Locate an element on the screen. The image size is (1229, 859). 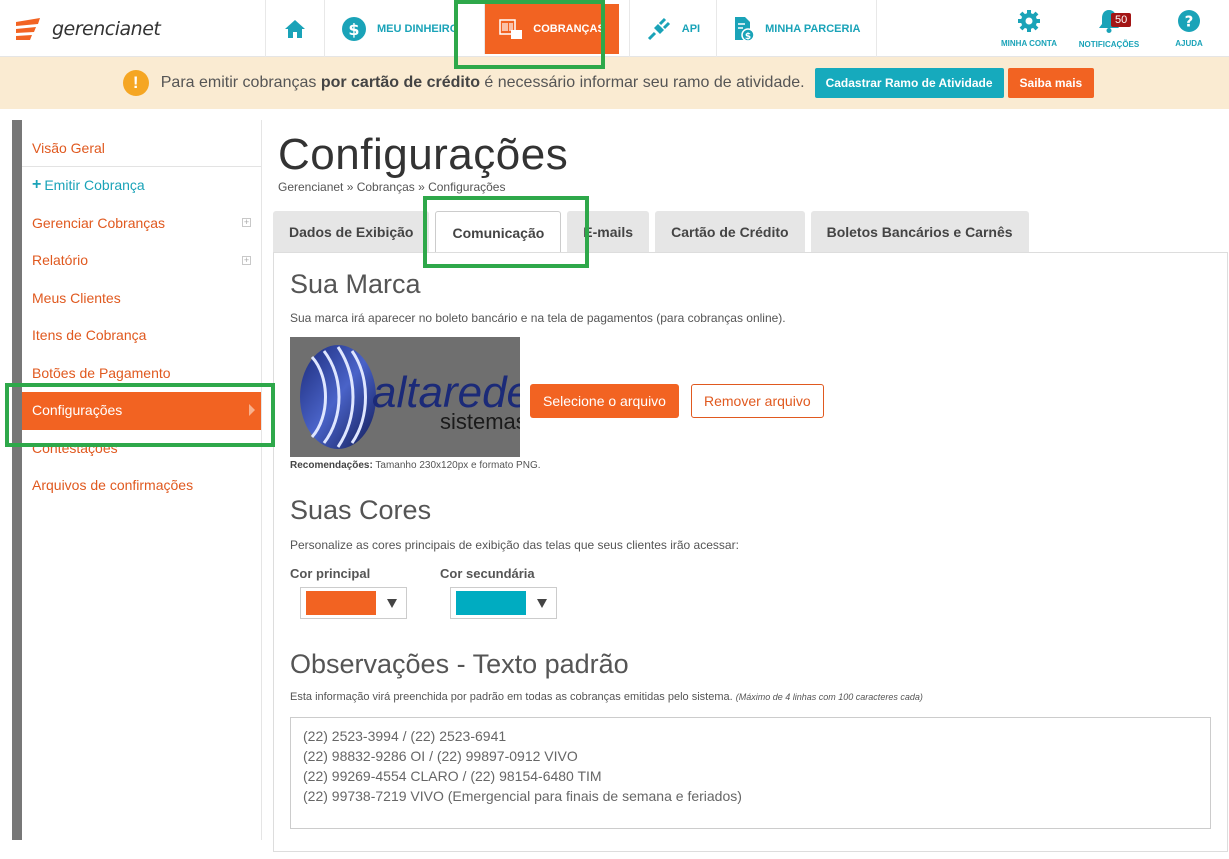
obs-section-title: Observações - Texto padrão is located at coordinates (459, 664).